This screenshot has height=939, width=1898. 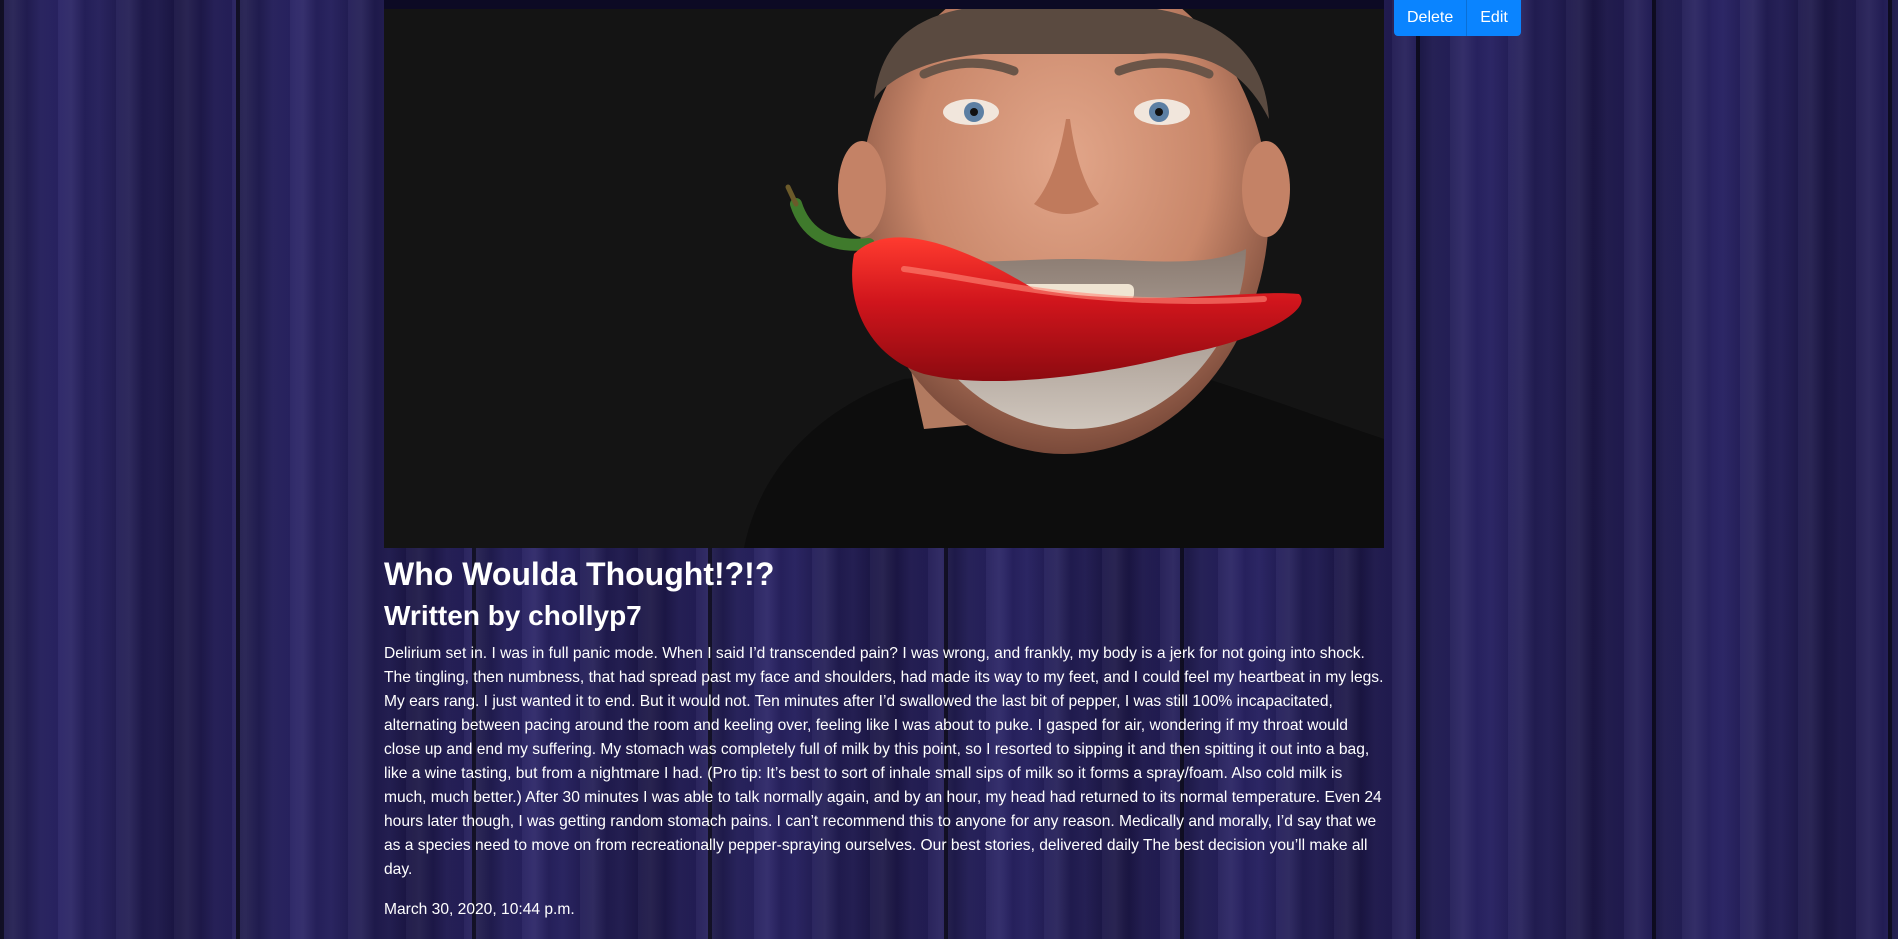 What do you see at coordinates (579, 574) in the screenshot?
I see `post-title: Who Woulda Thought!?!?` at bounding box center [579, 574].